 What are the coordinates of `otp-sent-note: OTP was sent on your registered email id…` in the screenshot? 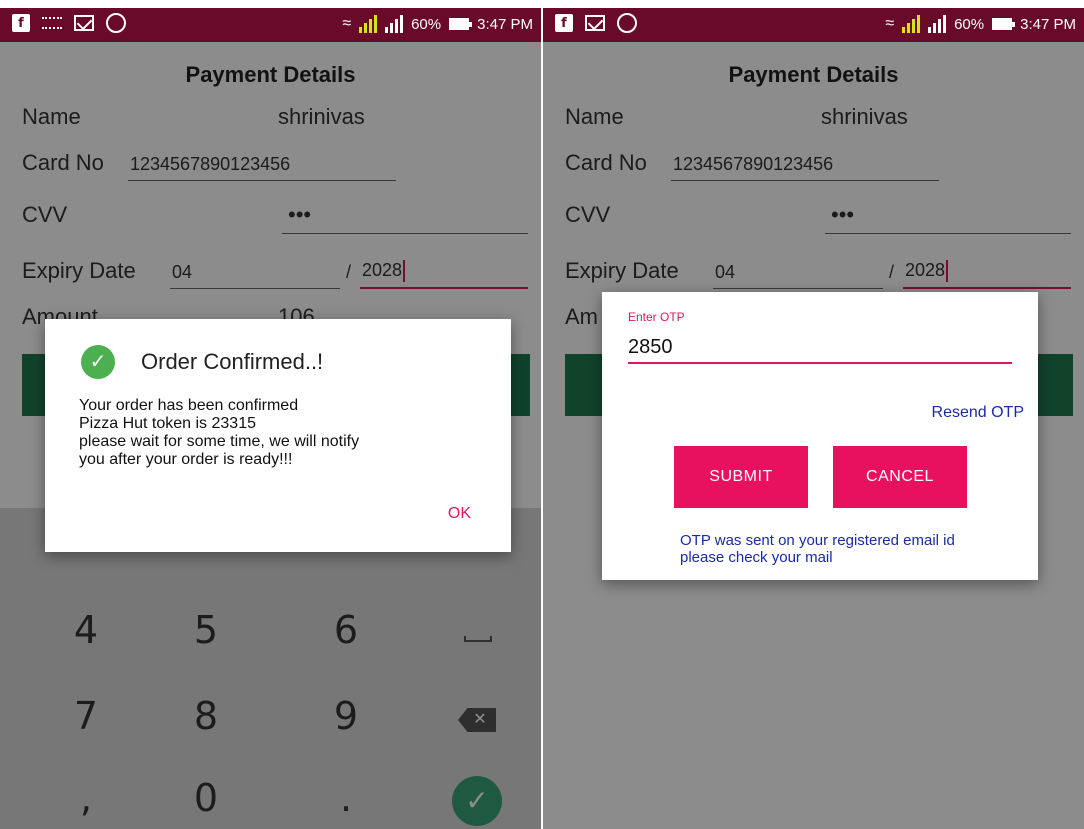 It's located at (817, 549).